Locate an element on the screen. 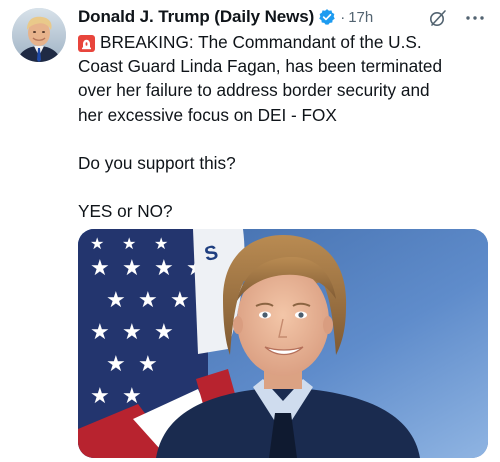 This screenshot has height=462, width=500. author-name: Donald J. Trump (Daily News) is located at coordinates (196, 17).